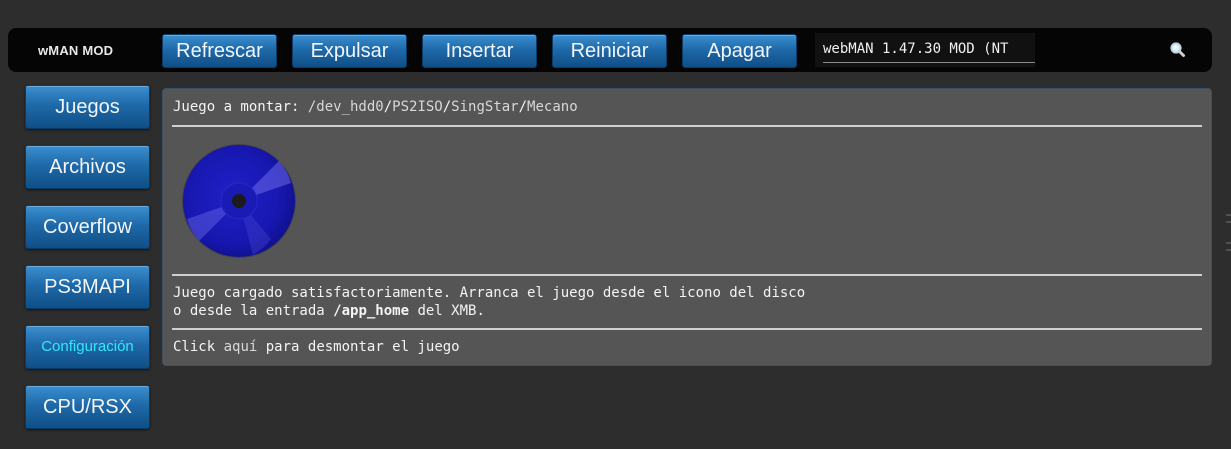 The width and height of the screenshot is (1231, 449). I want to click on sidebar-item-juegos: Juegos, so click(87, 107).